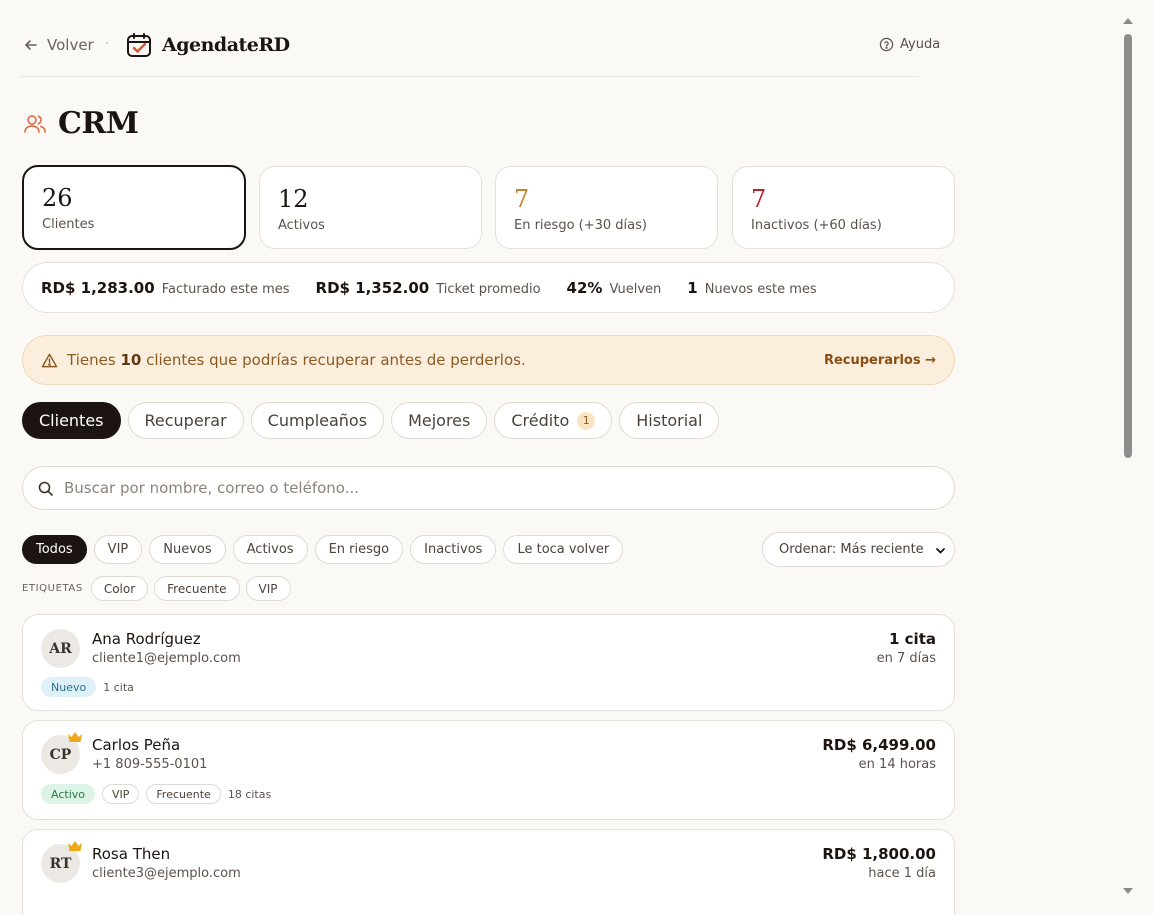 The height and width of the screenshot is (915, 1153). I want to click on stat-card-inactivos: 7 Inactivos (+60 días), so click(843, 207).